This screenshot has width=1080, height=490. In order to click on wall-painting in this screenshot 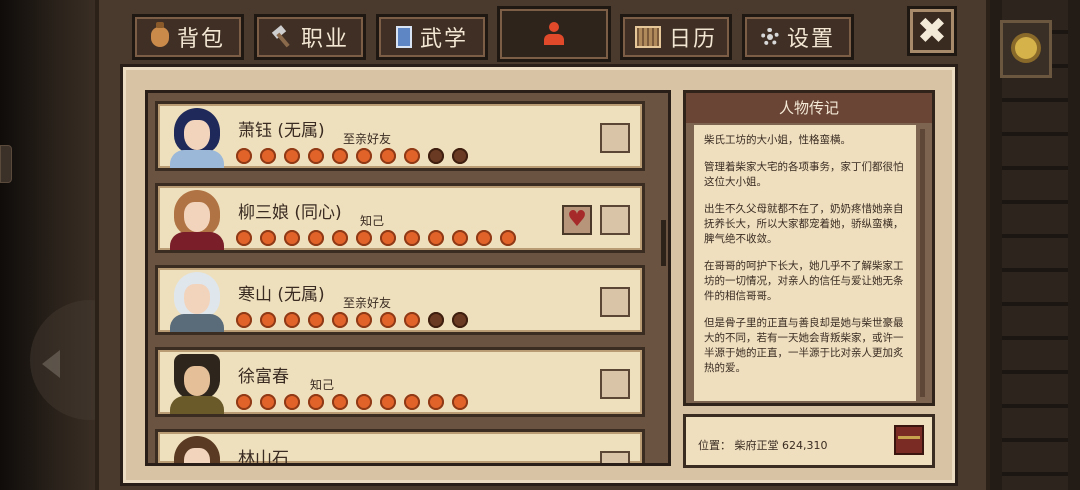, I will do `click(1026, 49)`.